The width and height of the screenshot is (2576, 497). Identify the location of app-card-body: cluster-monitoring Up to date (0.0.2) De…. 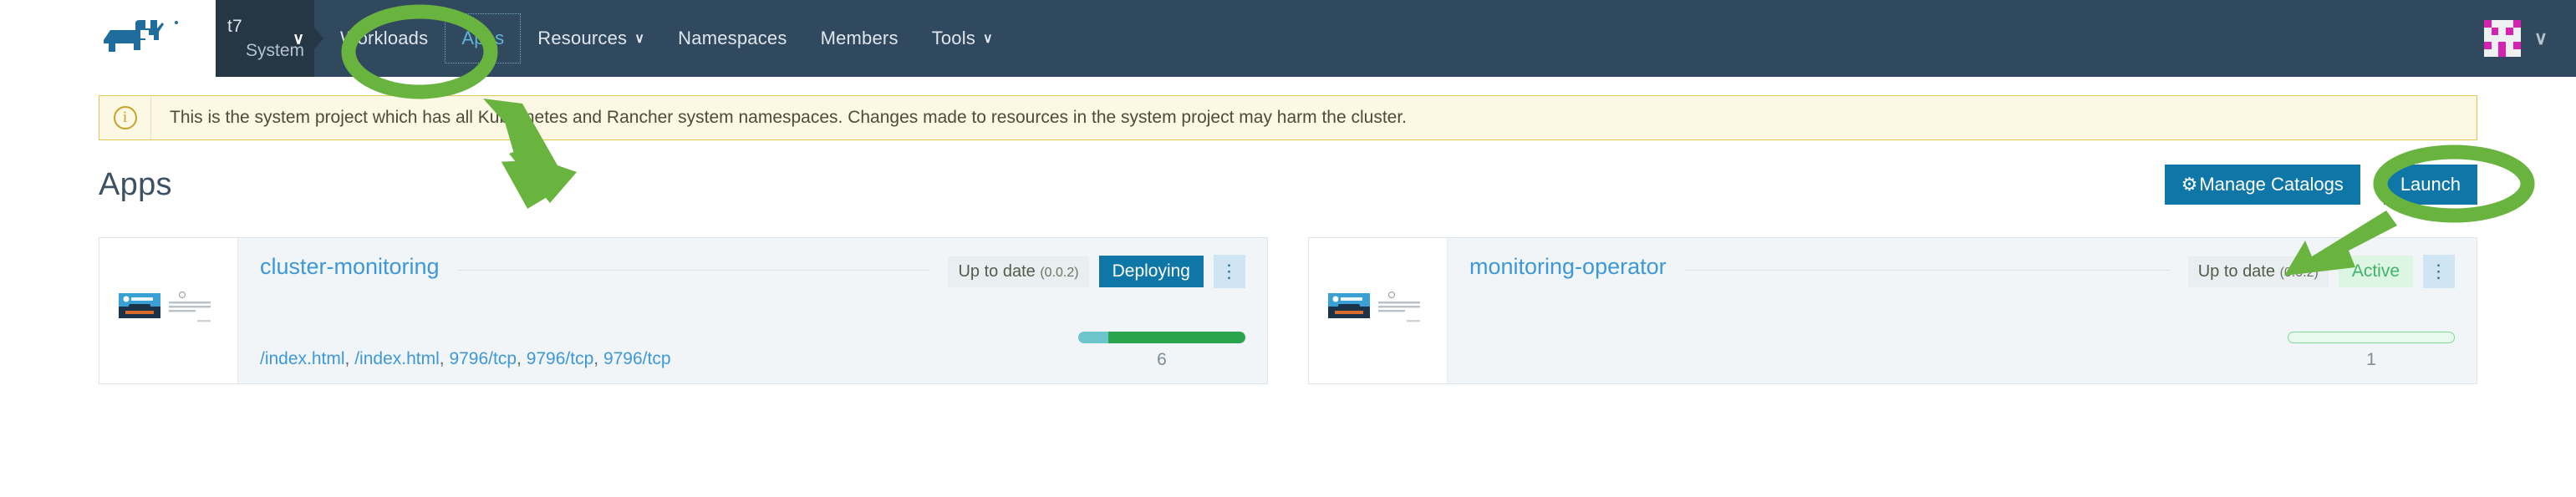
(752, 310).